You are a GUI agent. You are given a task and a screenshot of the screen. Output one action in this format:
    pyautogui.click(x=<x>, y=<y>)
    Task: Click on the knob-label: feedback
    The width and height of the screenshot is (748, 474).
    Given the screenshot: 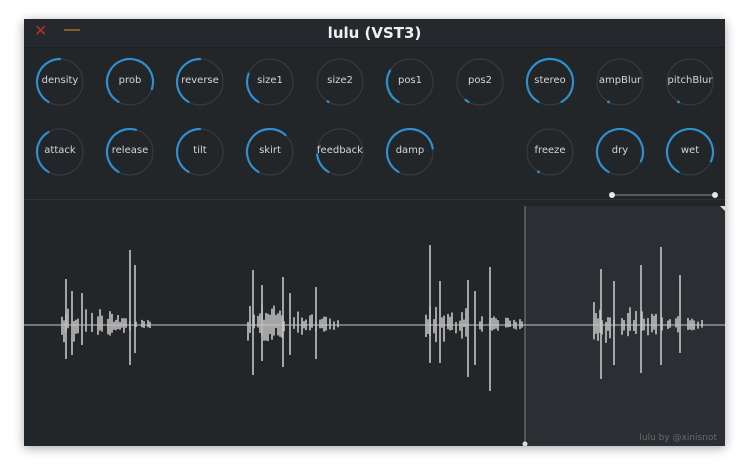 What is the action you would take?
    pyautogui.click(x=340, y=150)
    